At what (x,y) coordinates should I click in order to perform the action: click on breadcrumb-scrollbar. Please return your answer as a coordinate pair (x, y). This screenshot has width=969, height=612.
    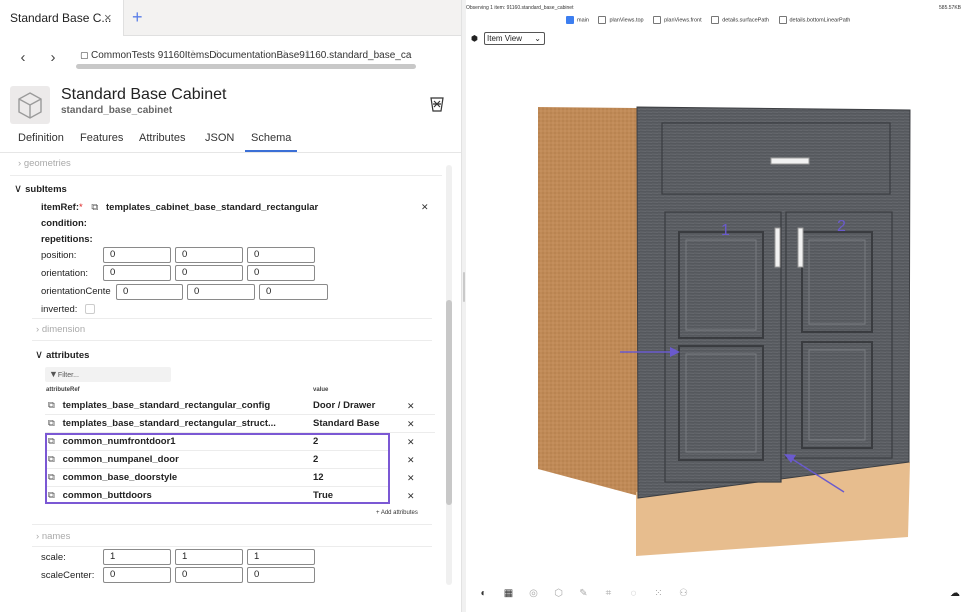
    Looking at the image, I should click on (246, 66).